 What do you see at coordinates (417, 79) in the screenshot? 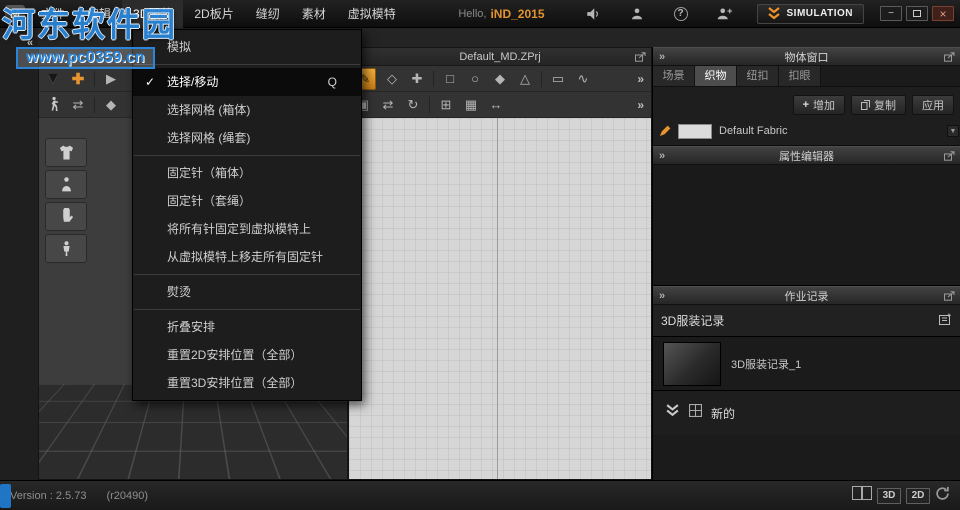
I see `add-point-icon: ✚` at bounding box center [417, 79].